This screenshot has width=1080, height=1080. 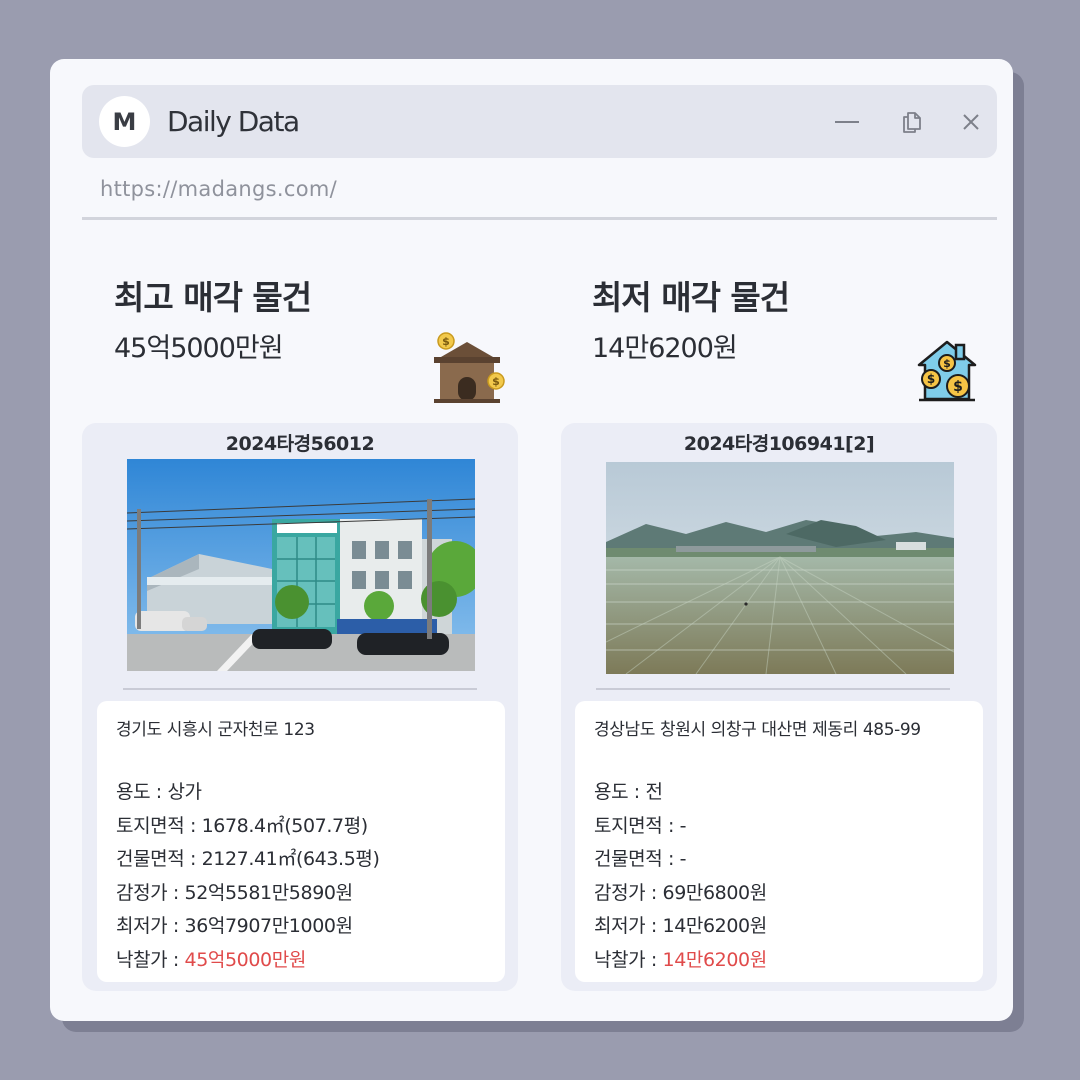 I want to click on appraisal-row: 감정가 : 52억5581만5890원, so click(x=234, y=892).